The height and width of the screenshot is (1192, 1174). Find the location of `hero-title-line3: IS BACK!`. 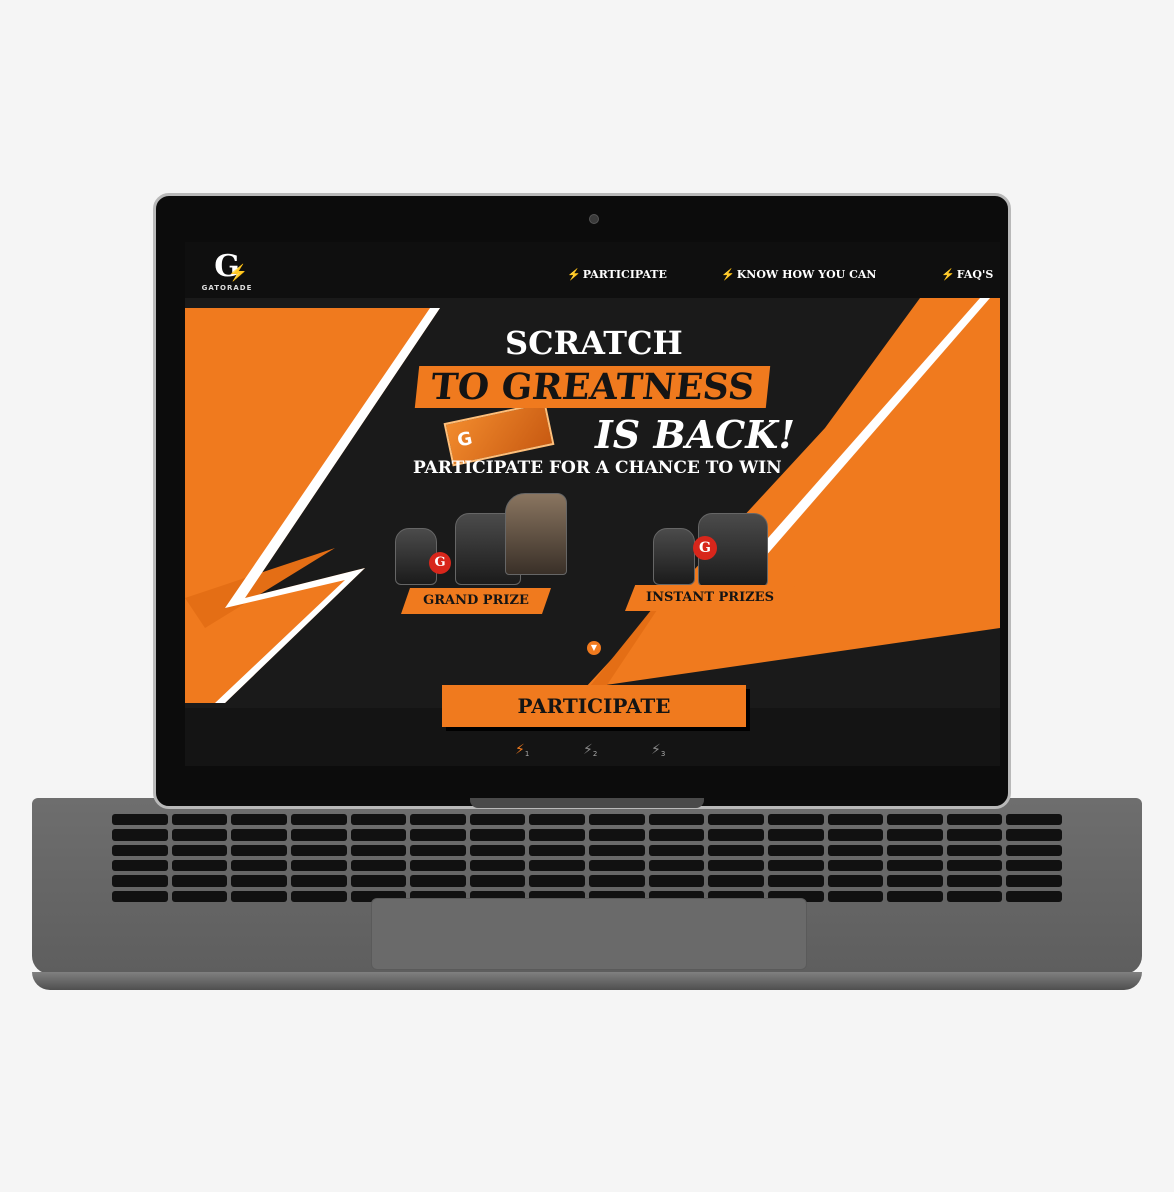

hero-title-line3: IS BACK! is located at coordinates (695, 434).